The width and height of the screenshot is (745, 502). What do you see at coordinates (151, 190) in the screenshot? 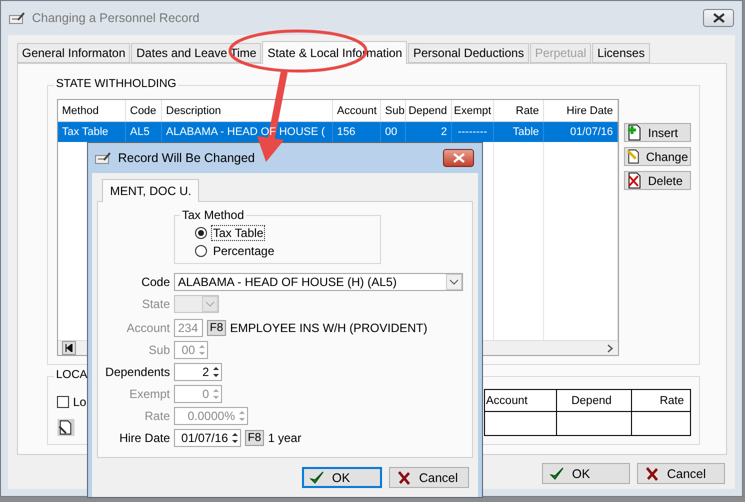
I see `tab: MENT, DOC U.` at bounding box center [151, 190].